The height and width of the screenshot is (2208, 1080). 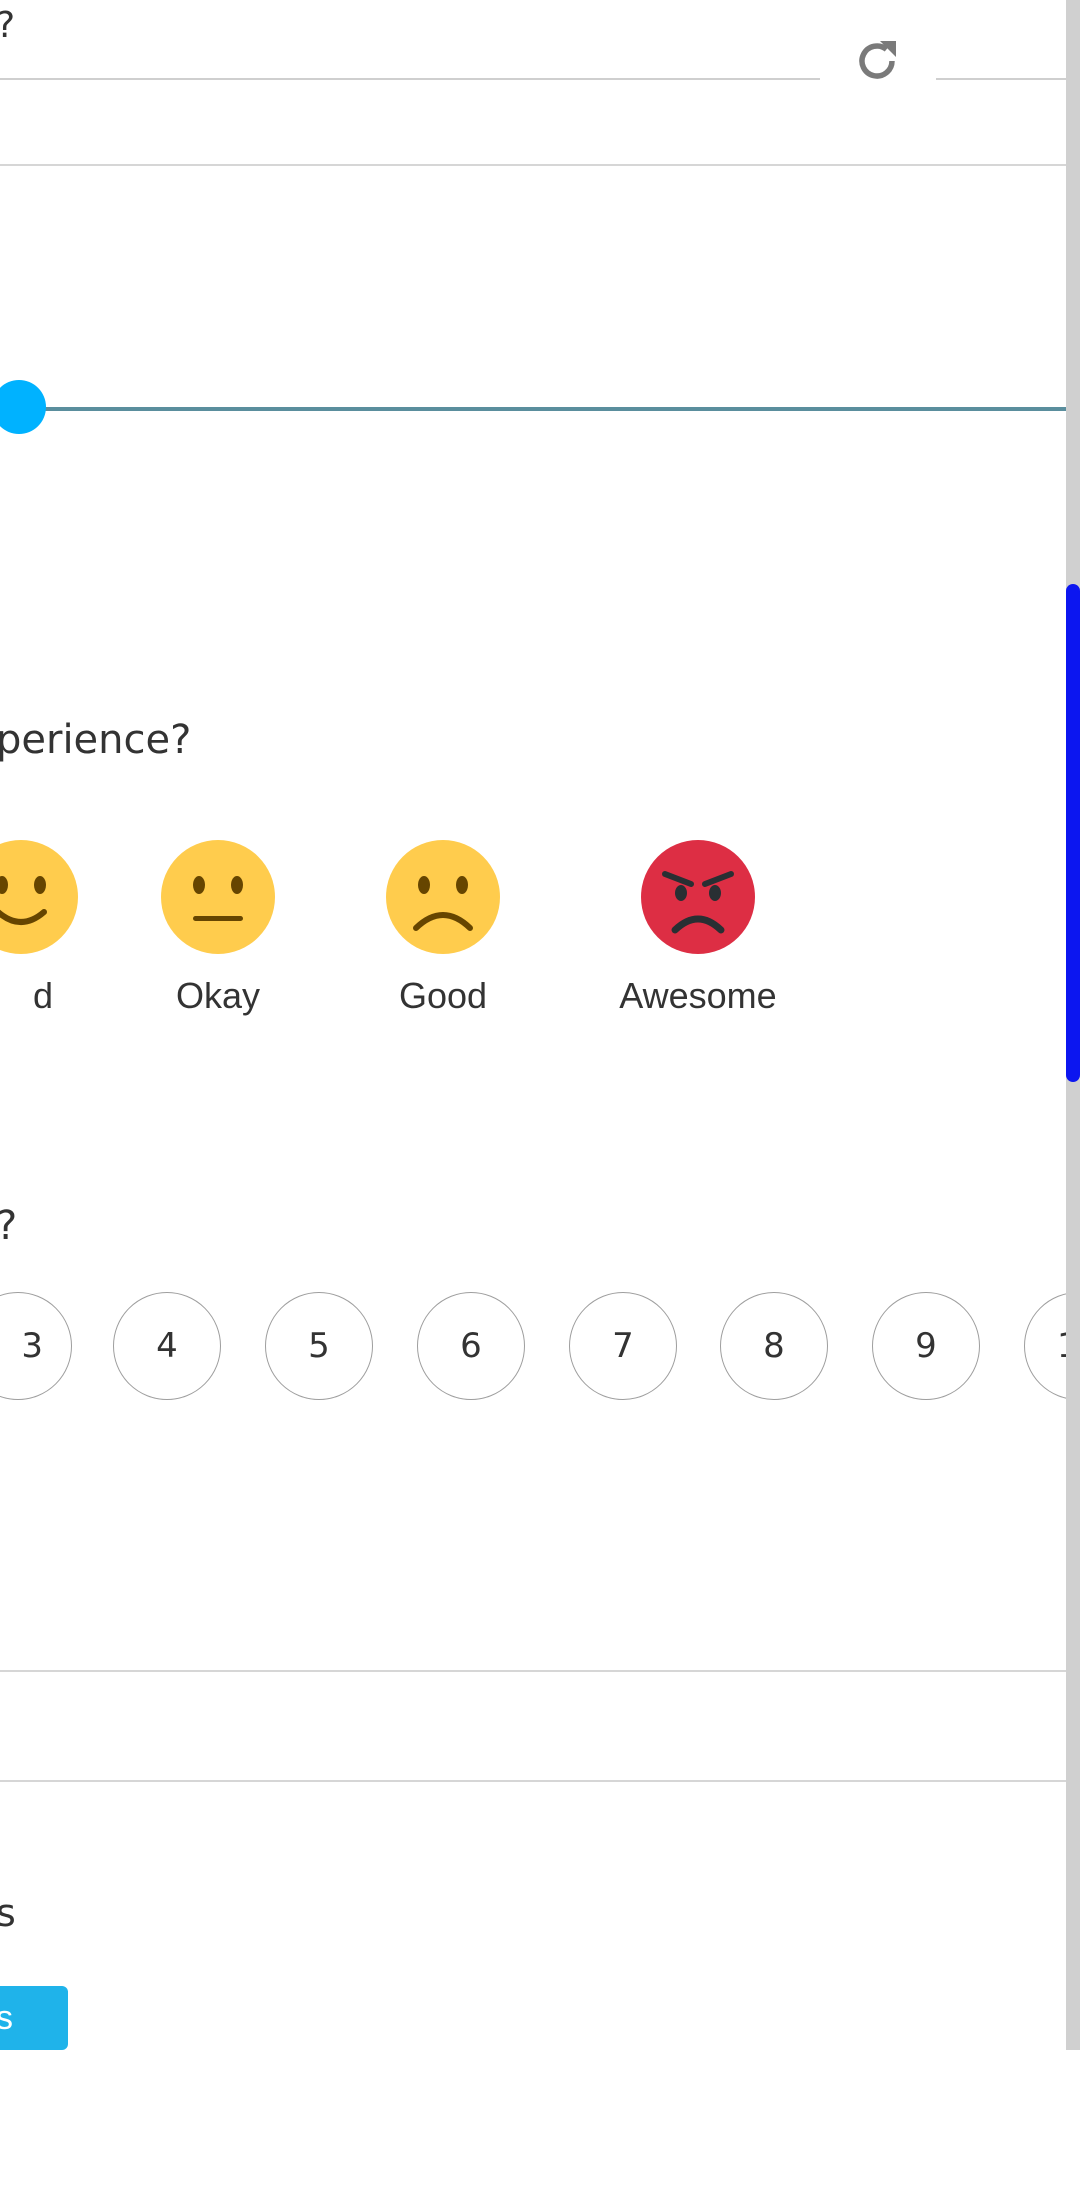 What do you see at coordinates (23, 407) in the screenshot?
I see `slider-thumb` at bounding box center [23, 407].